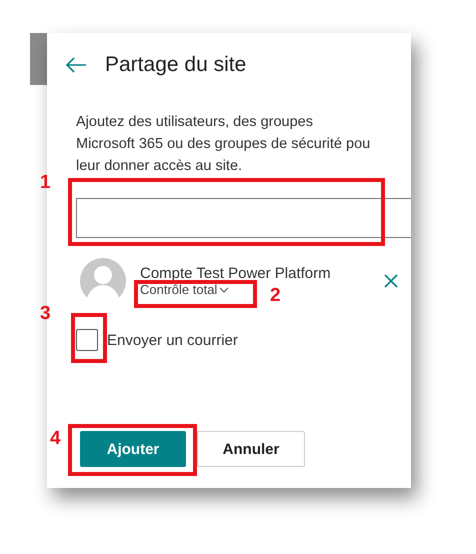 The height and width of the screenshot is (554, 476). I want to click on permission-dropdown: Contrôle total, so click(185, 289).